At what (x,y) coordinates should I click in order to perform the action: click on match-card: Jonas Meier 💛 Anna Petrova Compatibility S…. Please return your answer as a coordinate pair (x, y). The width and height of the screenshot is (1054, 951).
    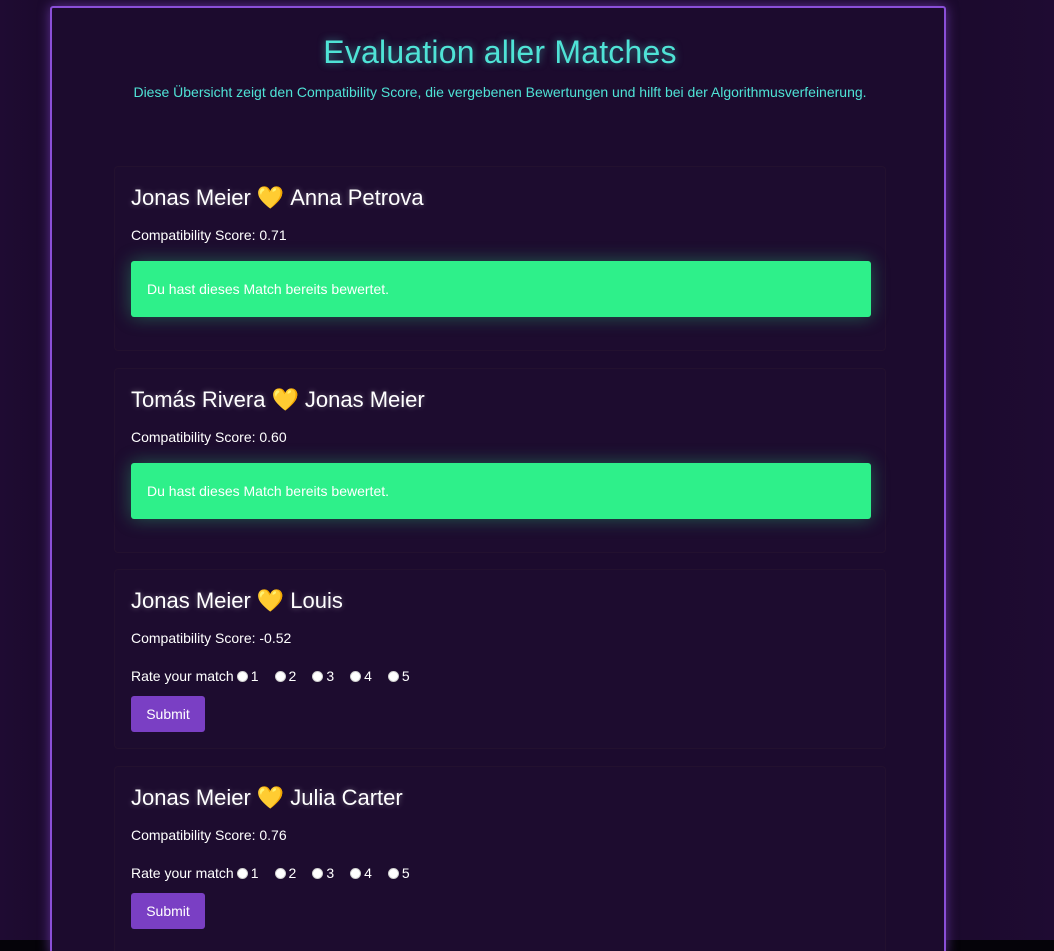
    Looking at the image, I should click on (500, 258).